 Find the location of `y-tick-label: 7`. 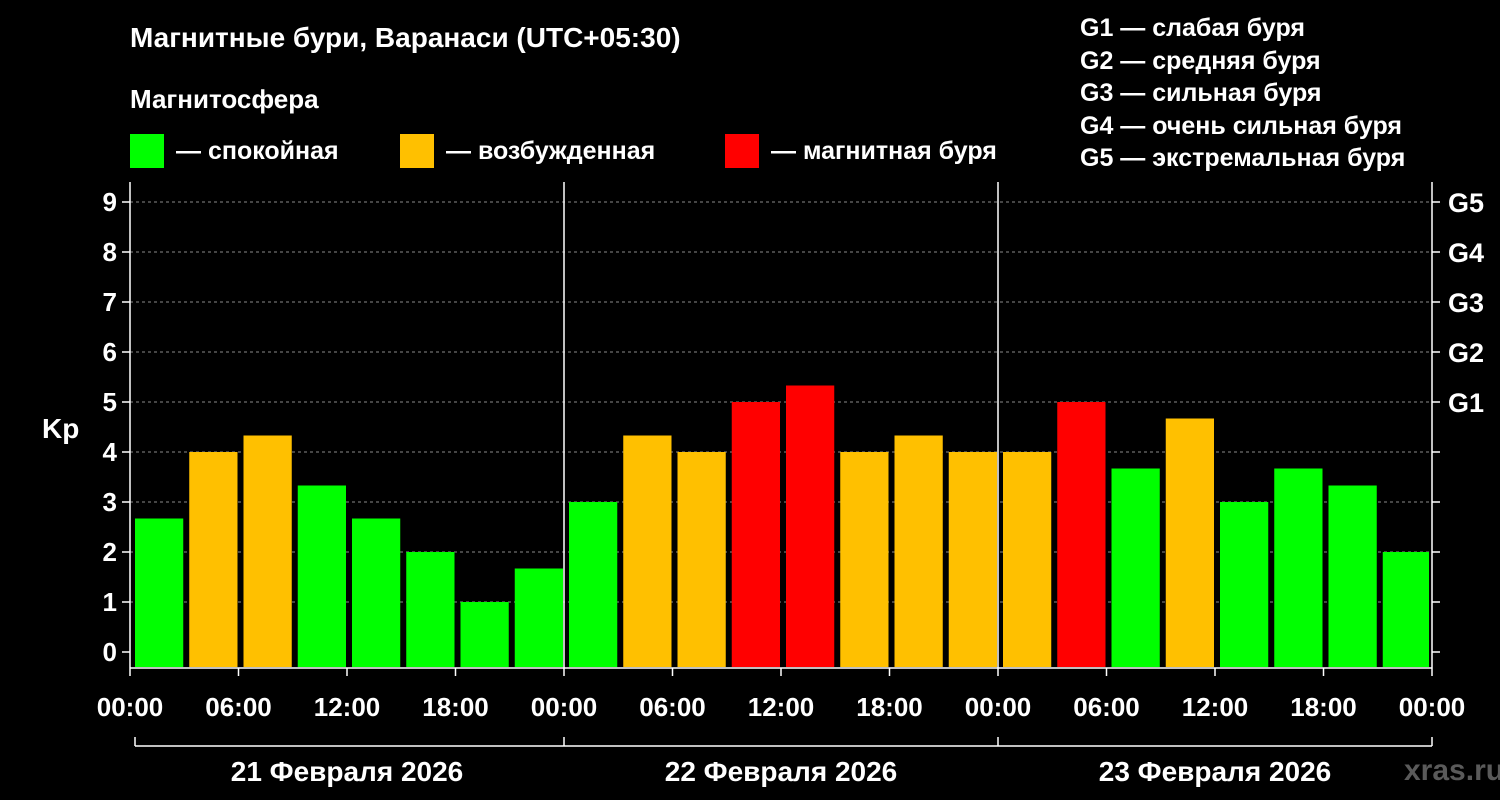

y-tick-label: 7 is located at coordinates (110, 302).